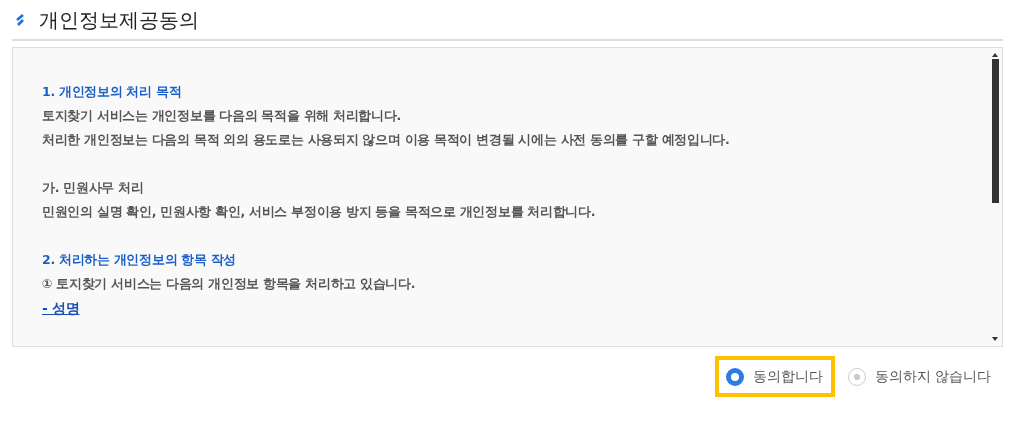  What do you see at coordinates (774, 376) in the screenshot?
I see `radio-option: 동의합니다` at bounding box center [774, 376].